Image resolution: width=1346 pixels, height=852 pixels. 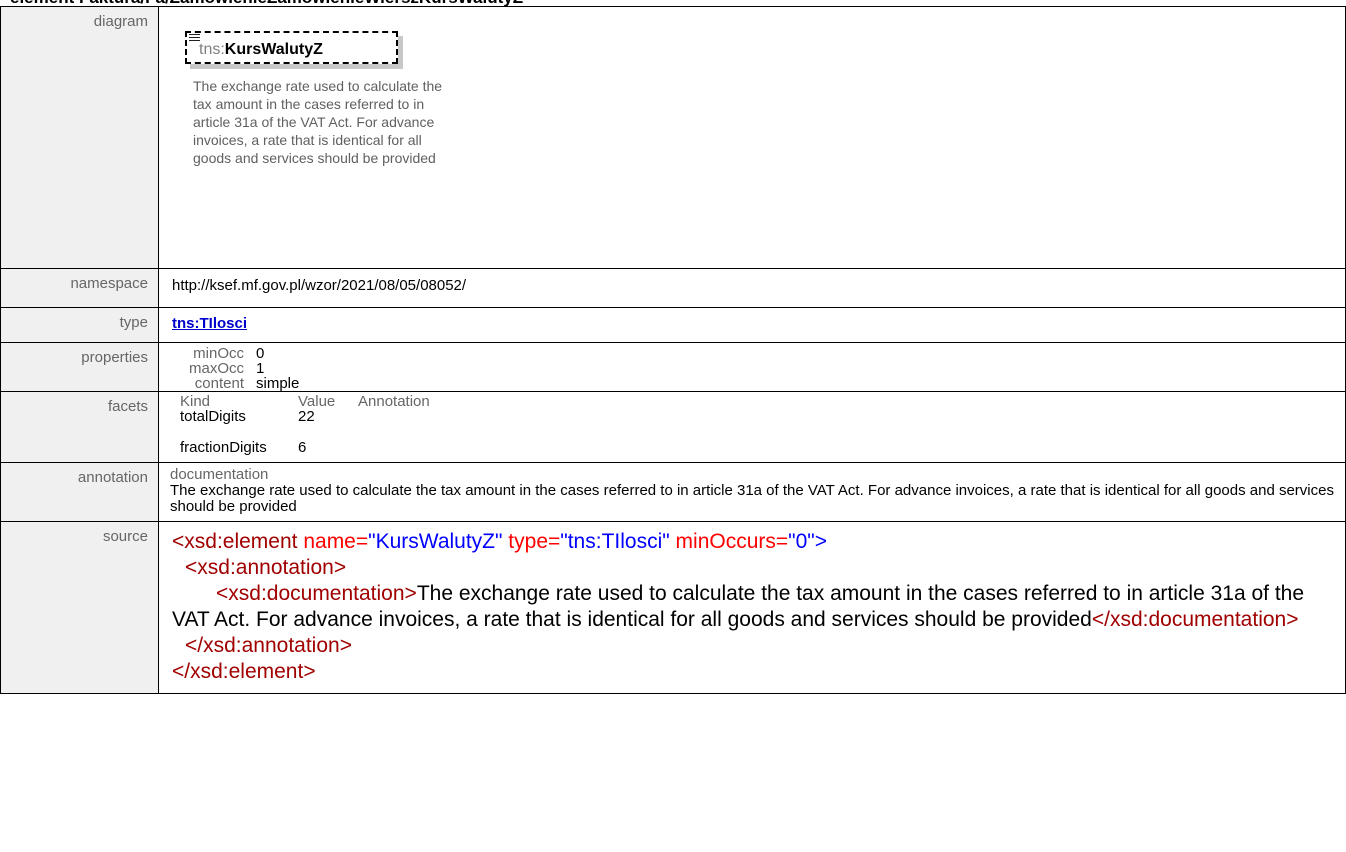 I want to click on facets-header-annotation: Annotation, so click(x=394, y=401).